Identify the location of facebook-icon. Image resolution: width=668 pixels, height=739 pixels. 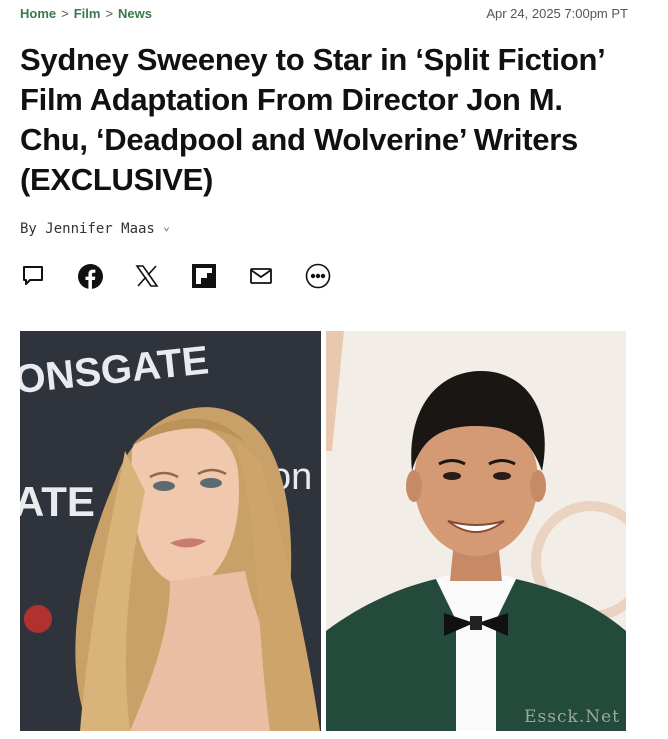
(90, 276).